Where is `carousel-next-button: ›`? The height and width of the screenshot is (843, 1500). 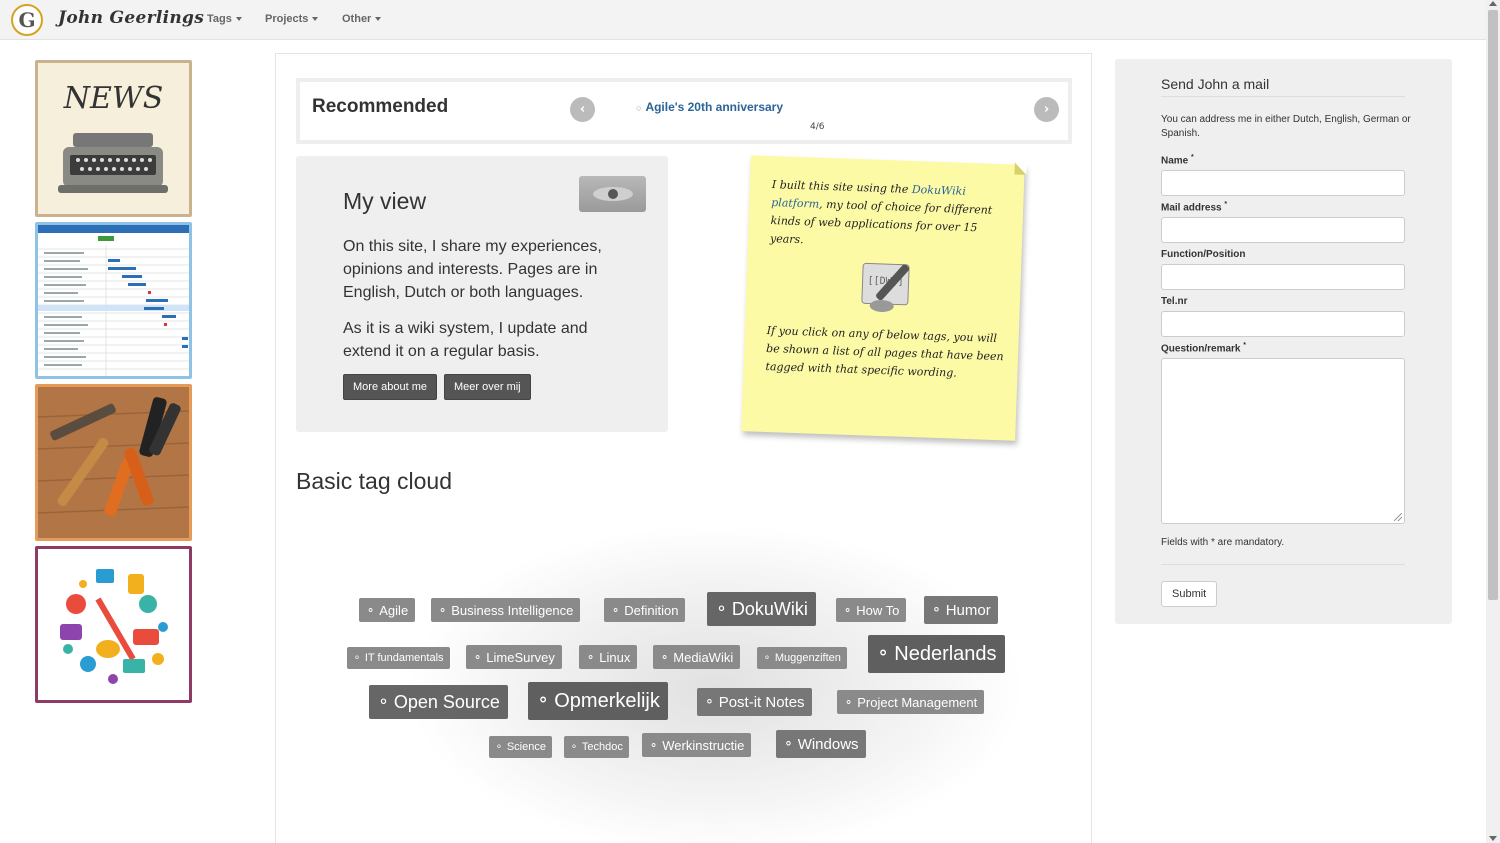
carousel-next-button: › is located at coordinates (1046, 109).